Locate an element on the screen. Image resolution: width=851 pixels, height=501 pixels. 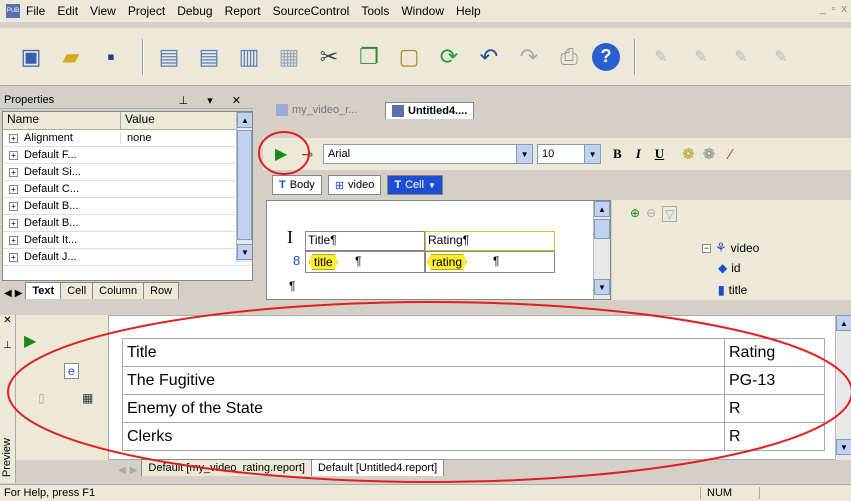
open-folder-icon: ▰ is located at coordinates (71, 57).